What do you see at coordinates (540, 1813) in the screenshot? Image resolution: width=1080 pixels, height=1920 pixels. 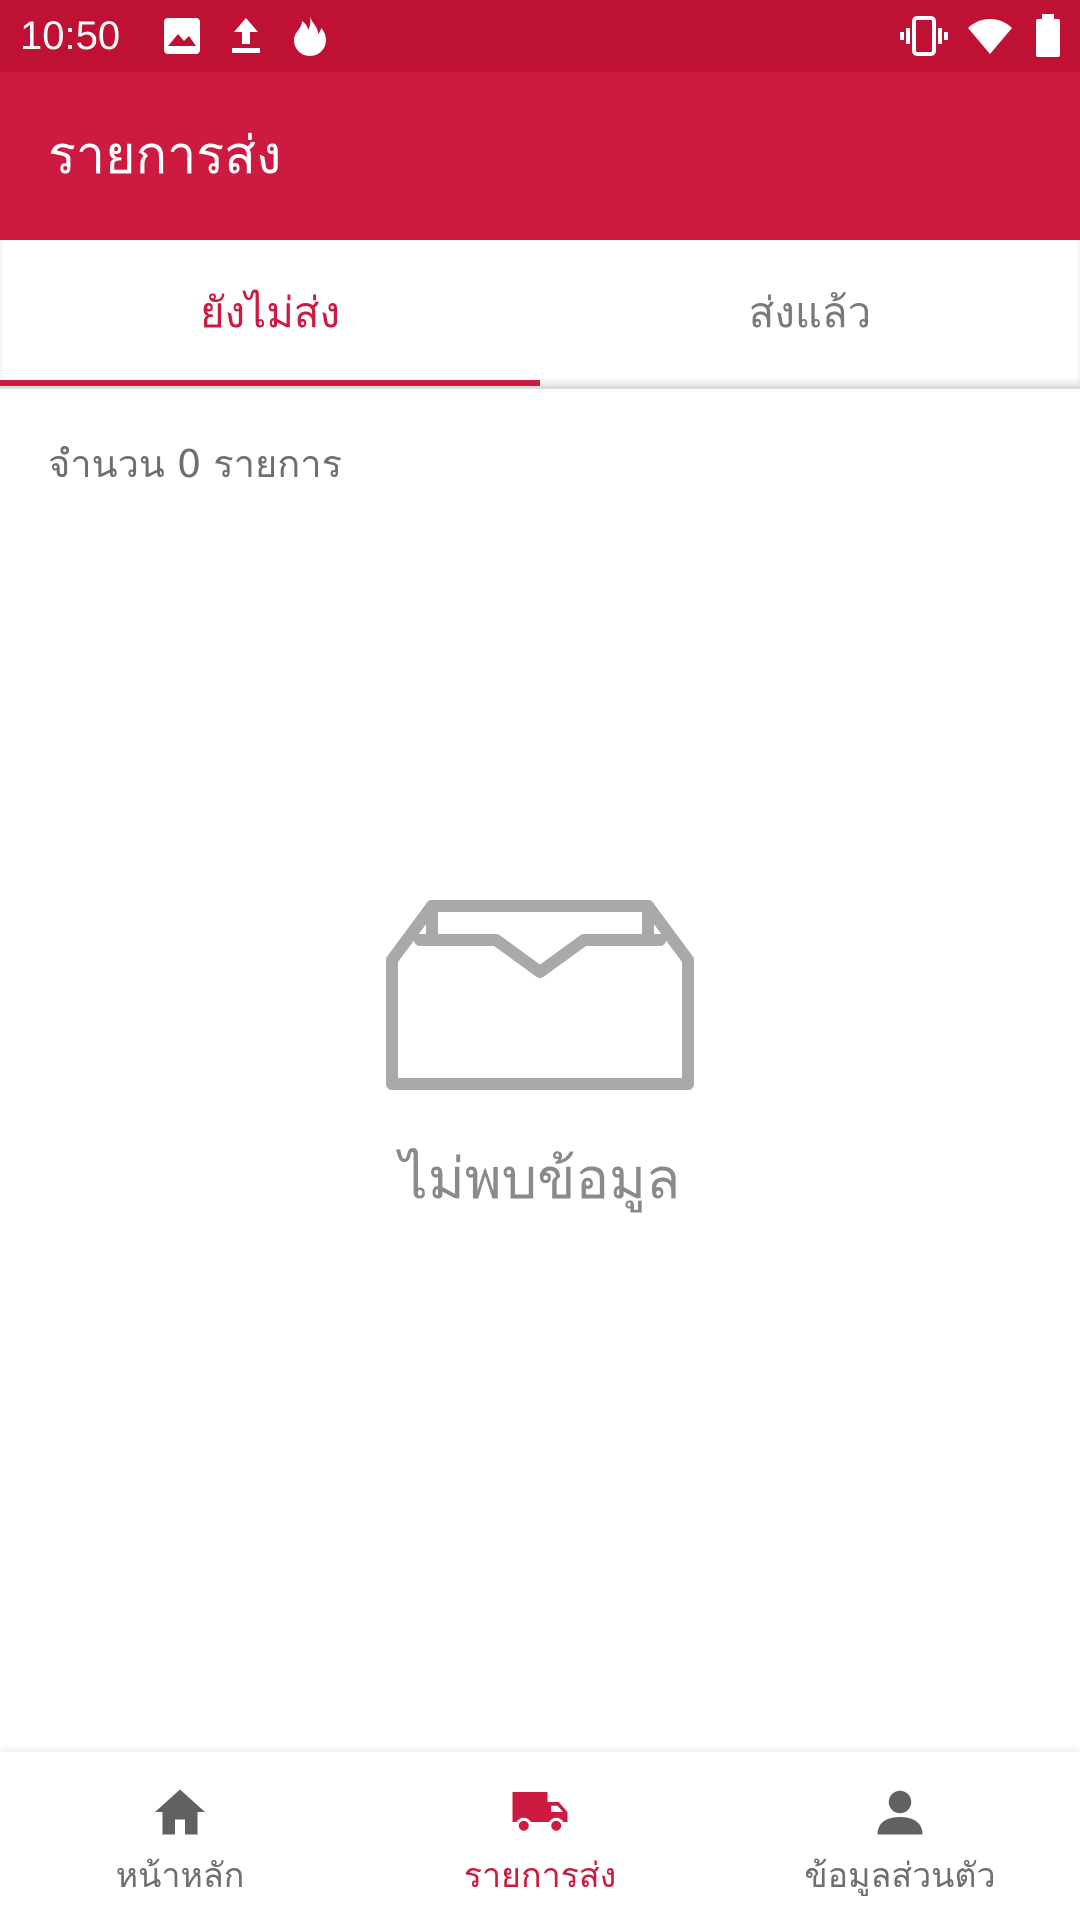 I see `truck-icon` at bounding box center [540, 1813].